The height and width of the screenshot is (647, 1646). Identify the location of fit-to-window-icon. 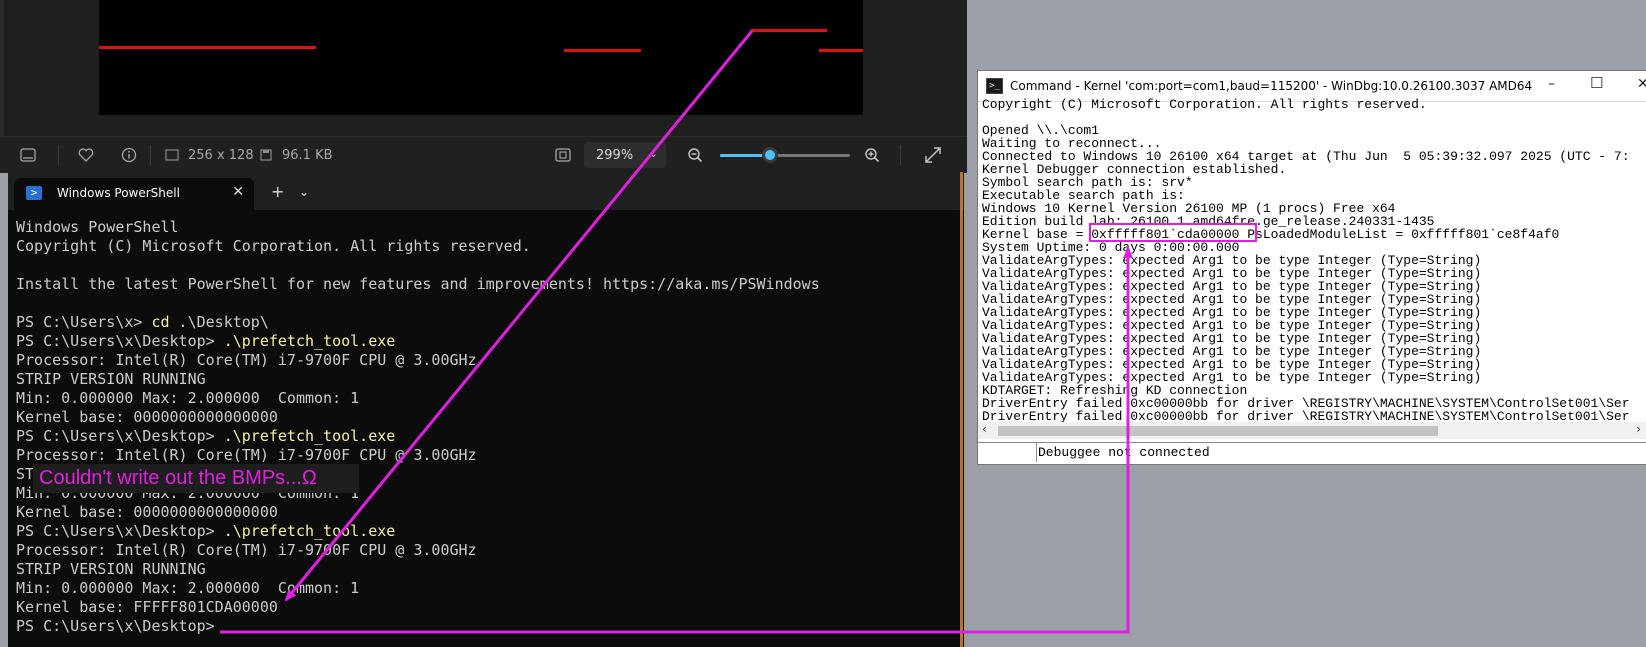
(563, 155).